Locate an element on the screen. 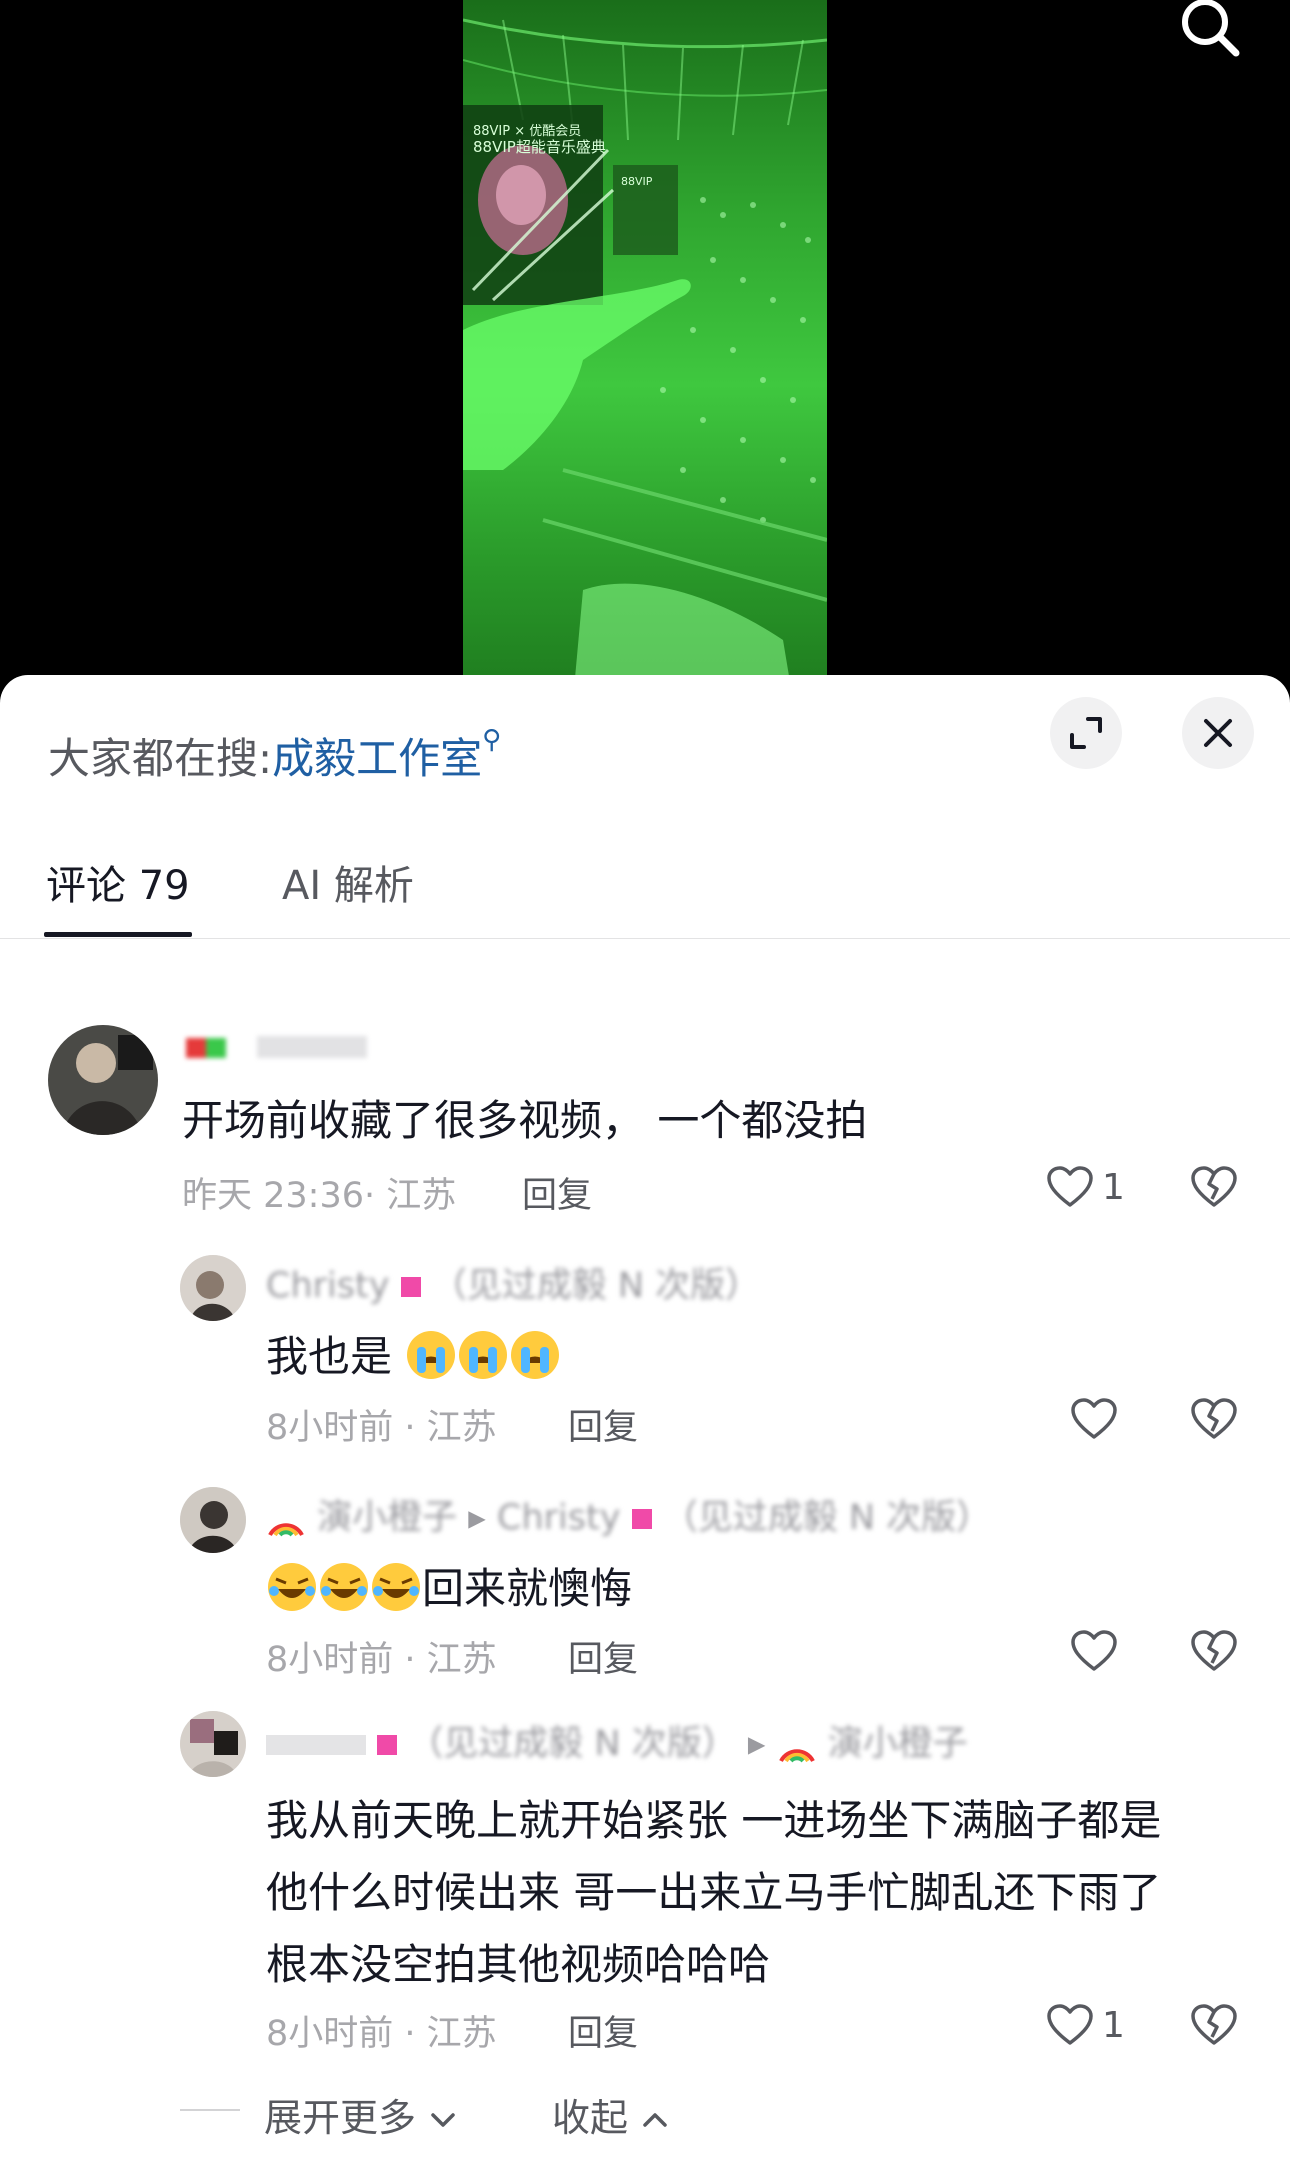 The height and width of the screenshot is (2171, 1290). trending-prefix: 大家都在搜: is located at coordinates (160, 758).